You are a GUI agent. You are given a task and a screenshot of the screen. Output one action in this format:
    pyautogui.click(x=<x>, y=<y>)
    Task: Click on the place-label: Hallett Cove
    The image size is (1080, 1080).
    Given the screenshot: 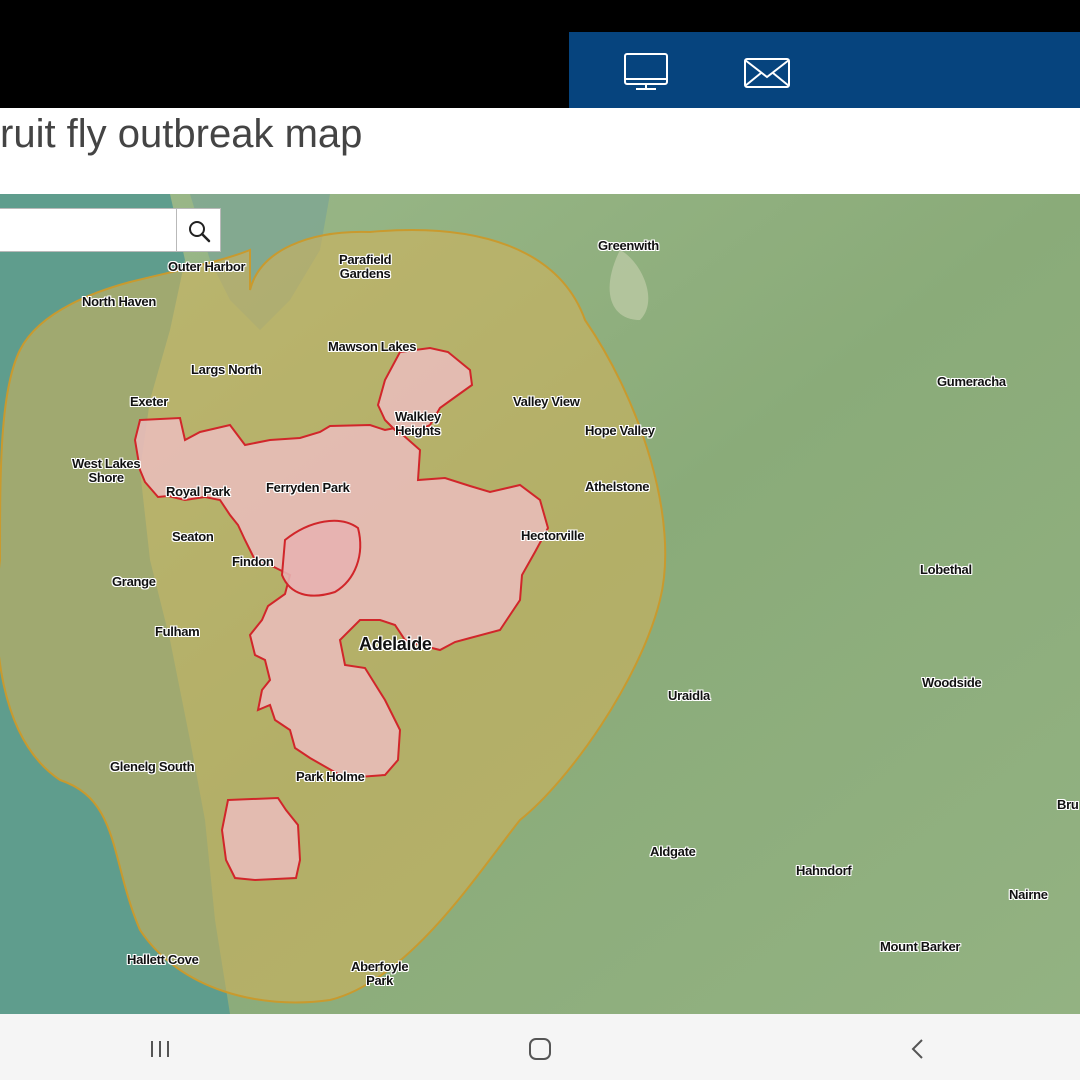 What is the action you would take?
    pyautogui.click(x=163, y=959)
    